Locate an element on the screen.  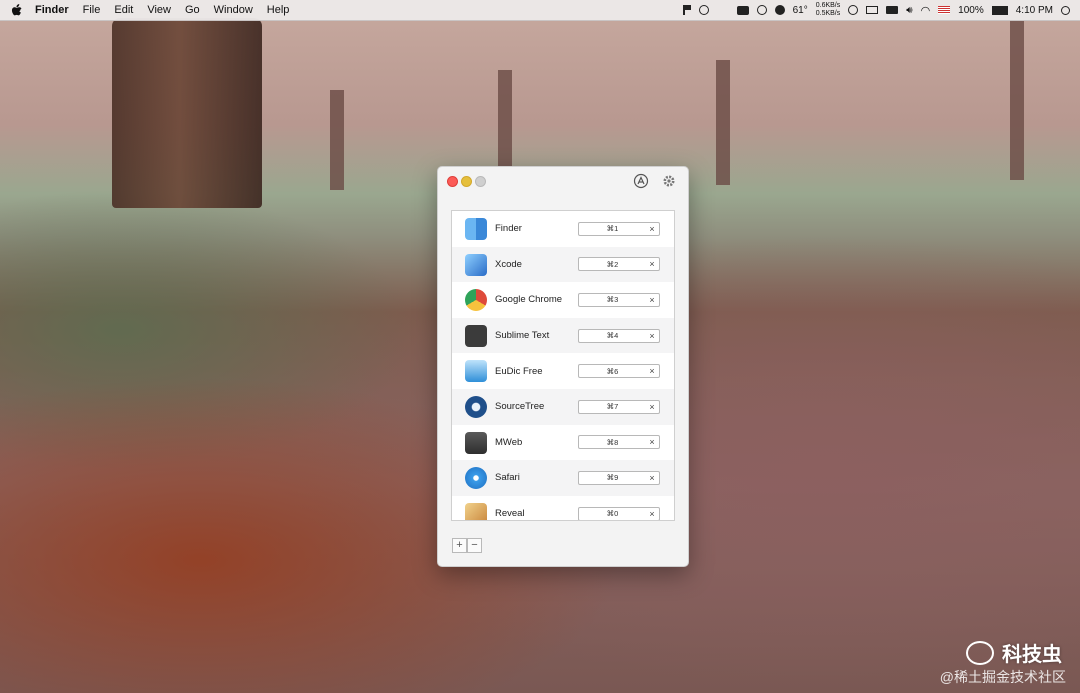
shortcut-field: ⌘0 is located at coordinates (612, 513).